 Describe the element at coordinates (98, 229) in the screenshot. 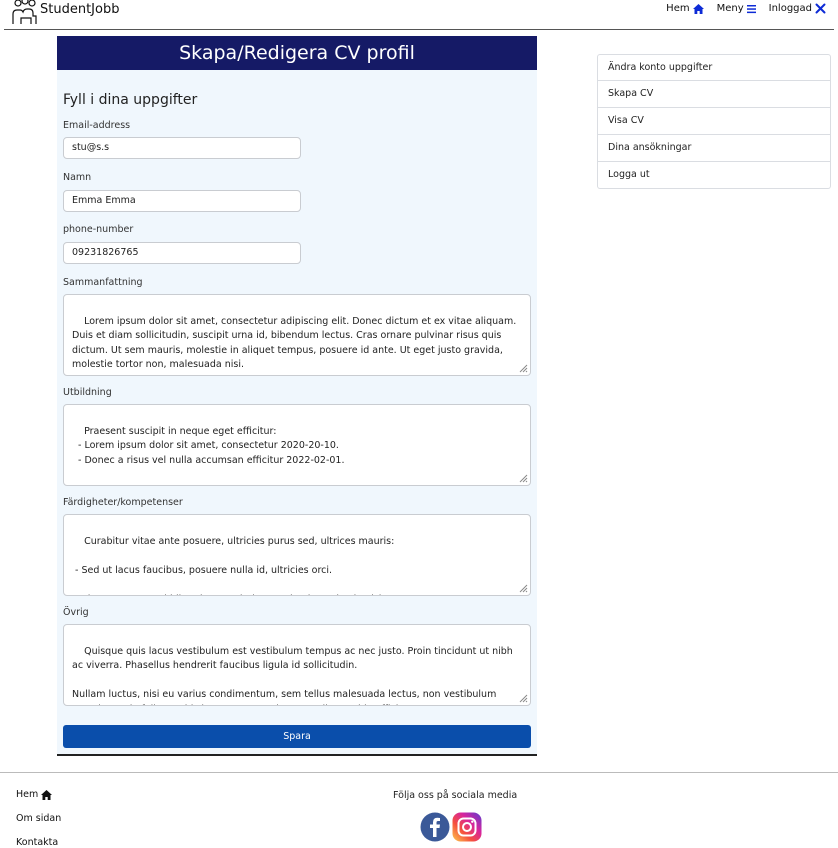

I see `phone-label: phone-number` at that location.